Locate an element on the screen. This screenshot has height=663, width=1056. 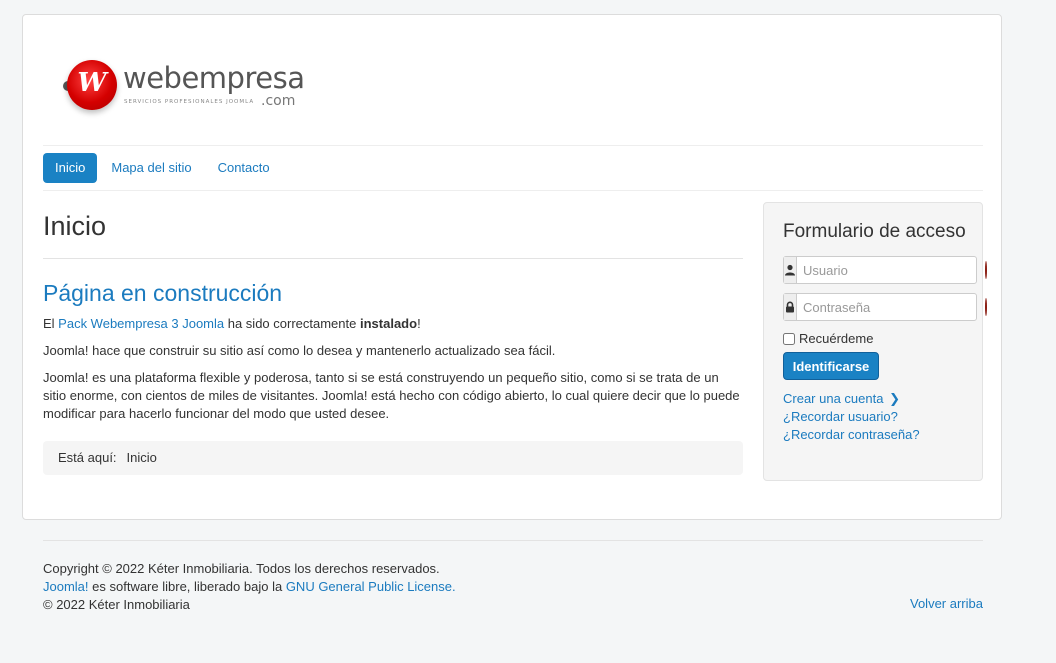
remember-me: Recuérdeme is located at coordinates (828, 338).